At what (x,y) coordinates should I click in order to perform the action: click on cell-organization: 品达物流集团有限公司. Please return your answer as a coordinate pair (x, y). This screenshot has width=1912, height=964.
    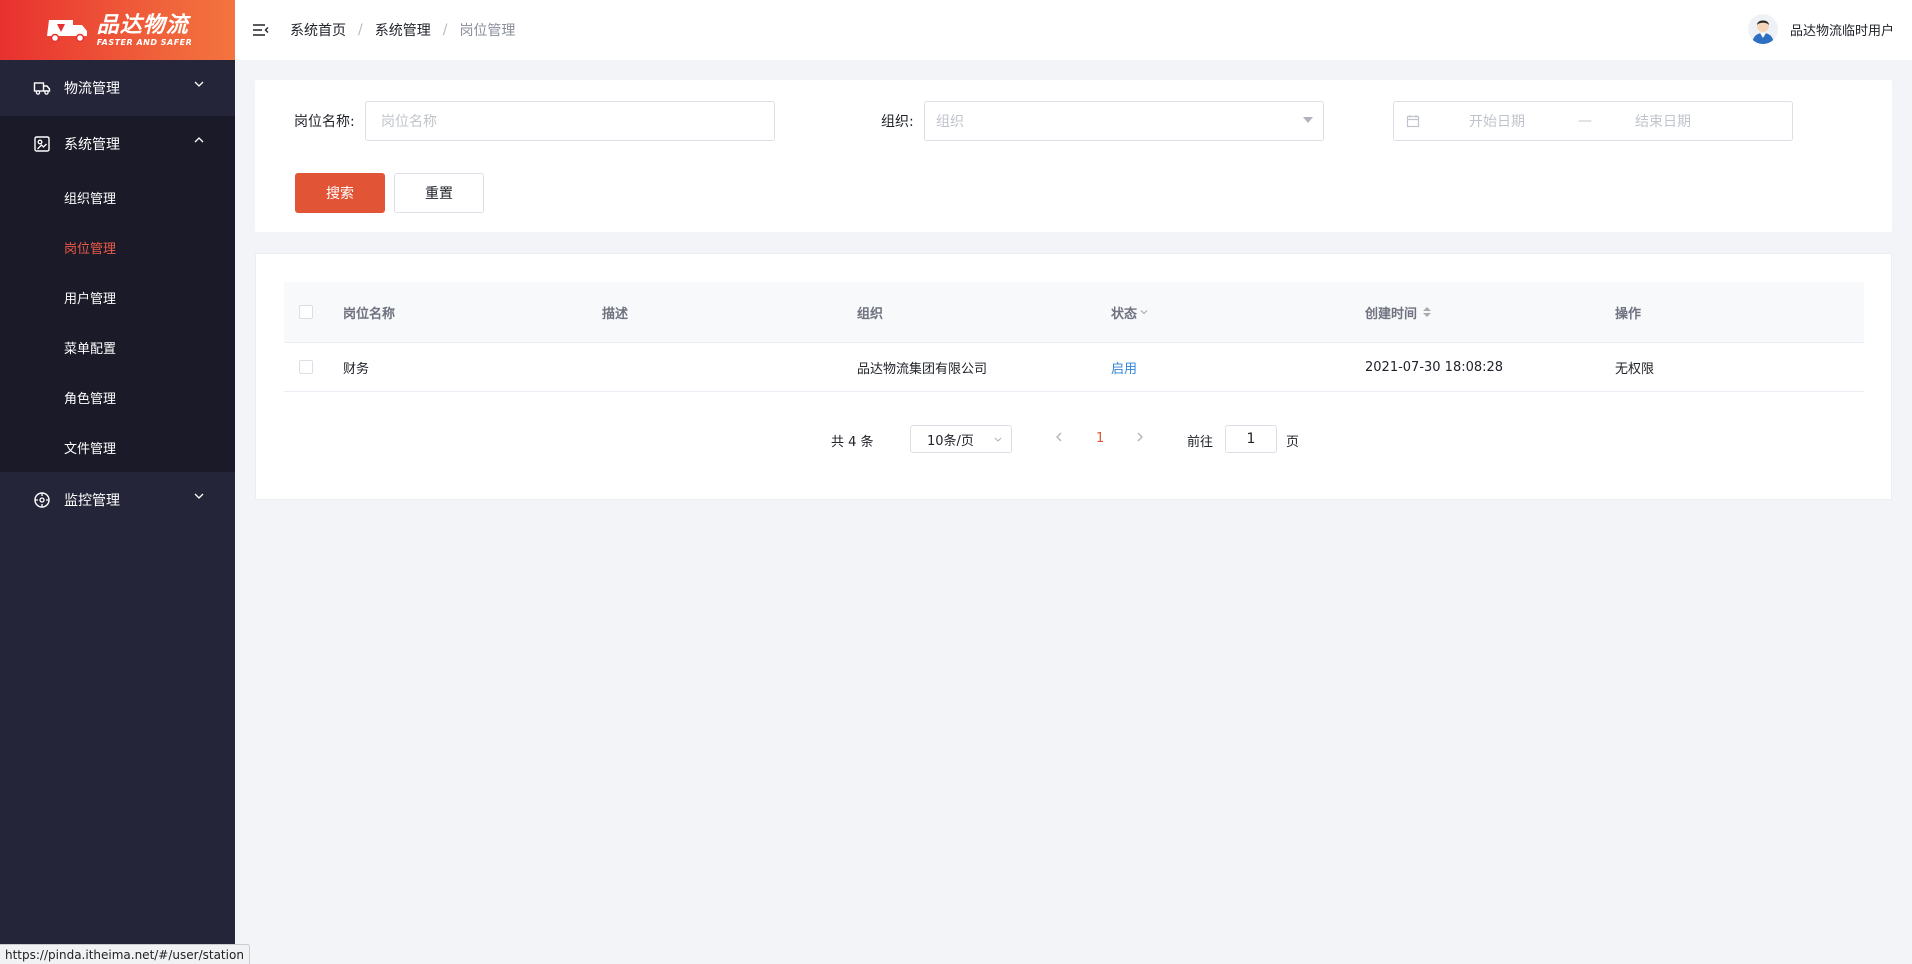
    Looking at the image, I should click on (922, 369).